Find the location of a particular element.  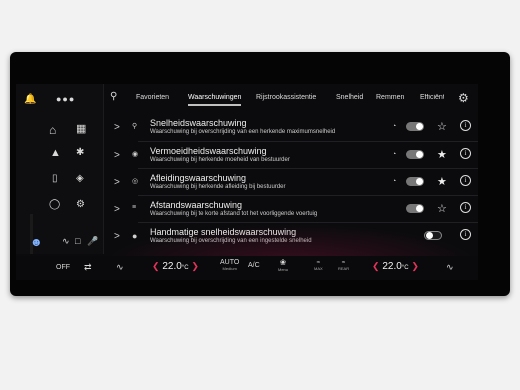

car-settings-icon: ⚙ is located at coordinates (80, 205).